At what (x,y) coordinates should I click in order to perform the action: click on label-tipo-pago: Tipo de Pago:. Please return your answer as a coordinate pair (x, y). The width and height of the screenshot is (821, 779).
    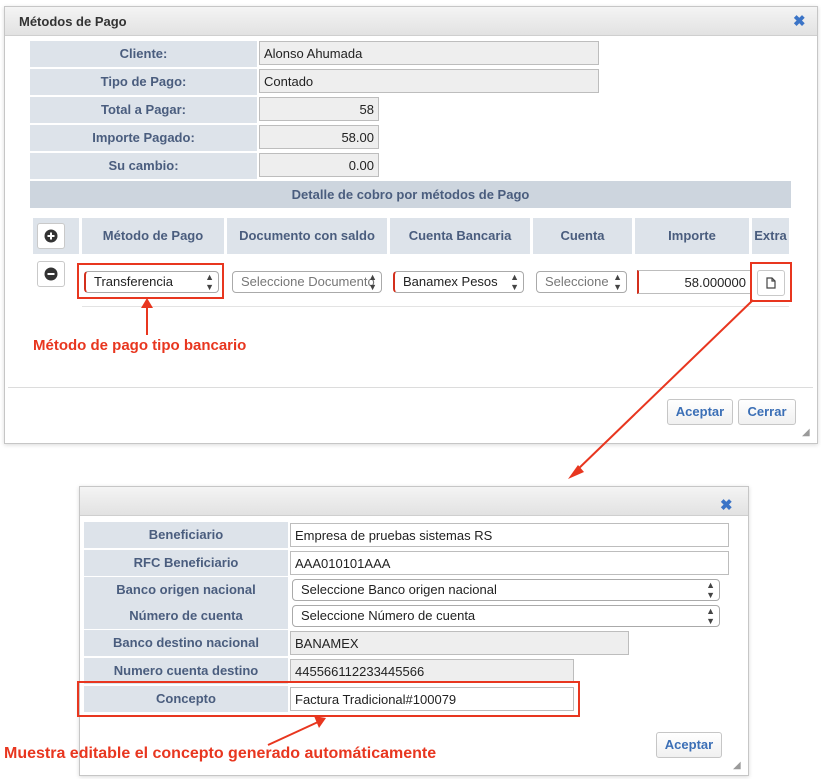
    Looking at the image, I should click on (143, 82).